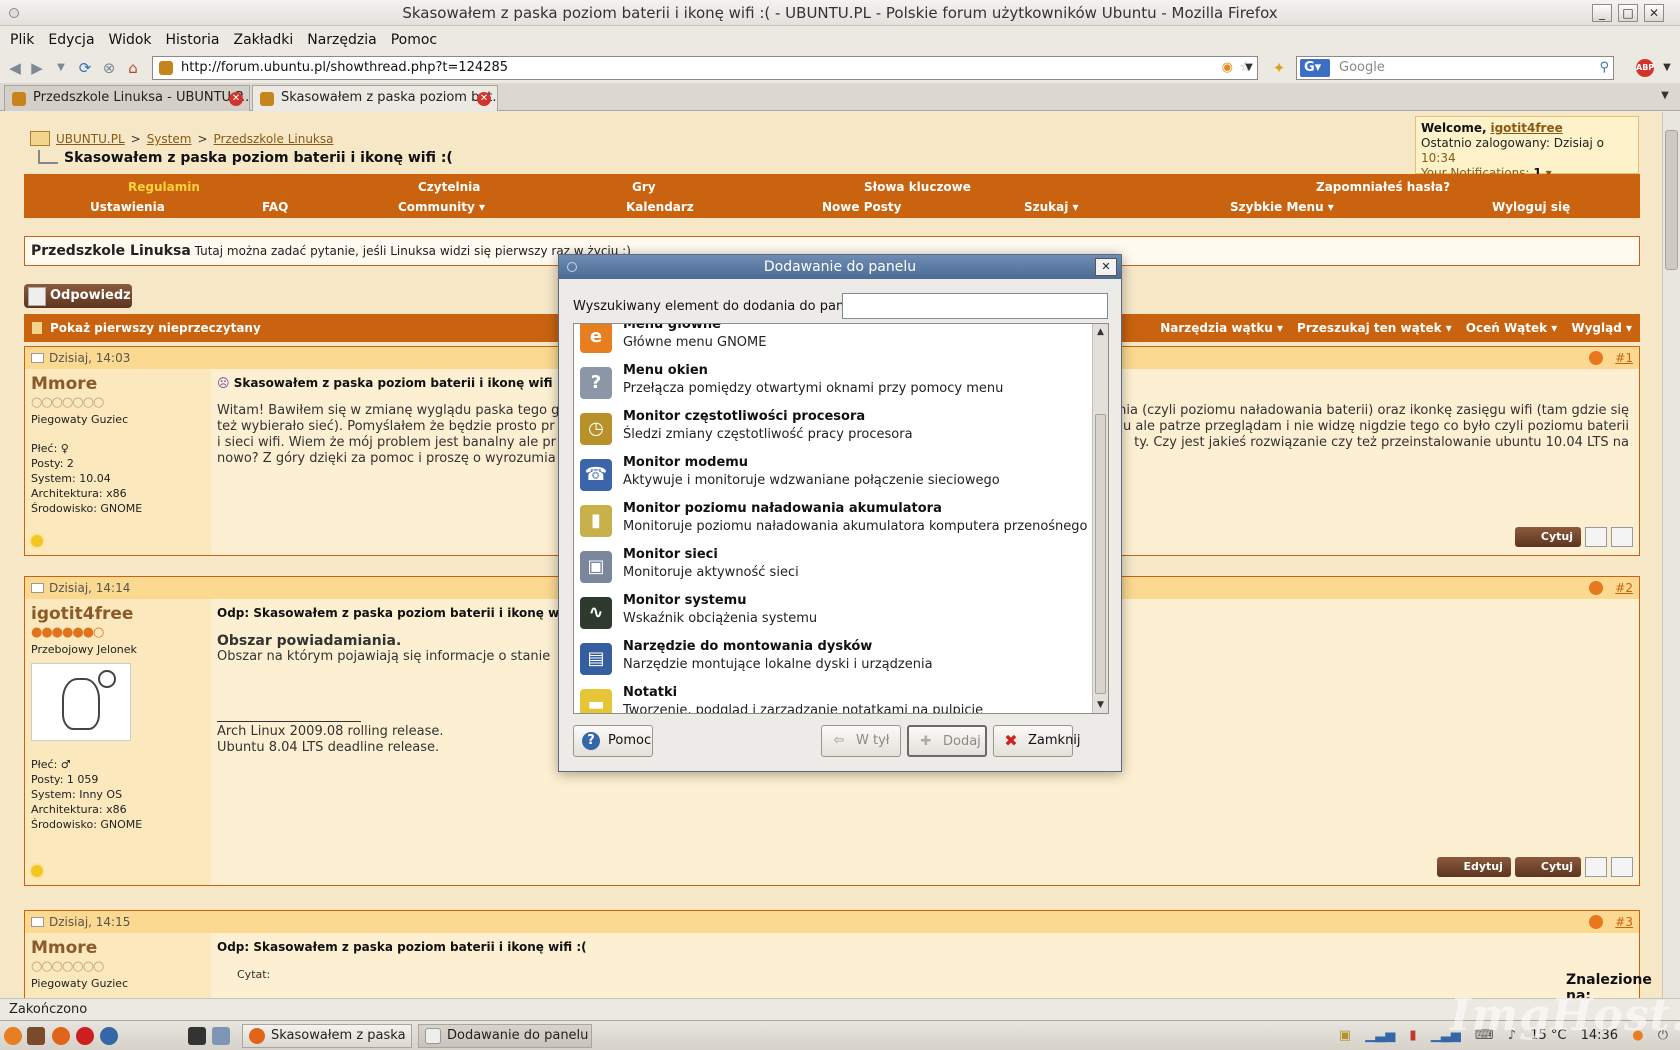  I want to click on history-dropdown-icon: ▼, so click(61, 68).